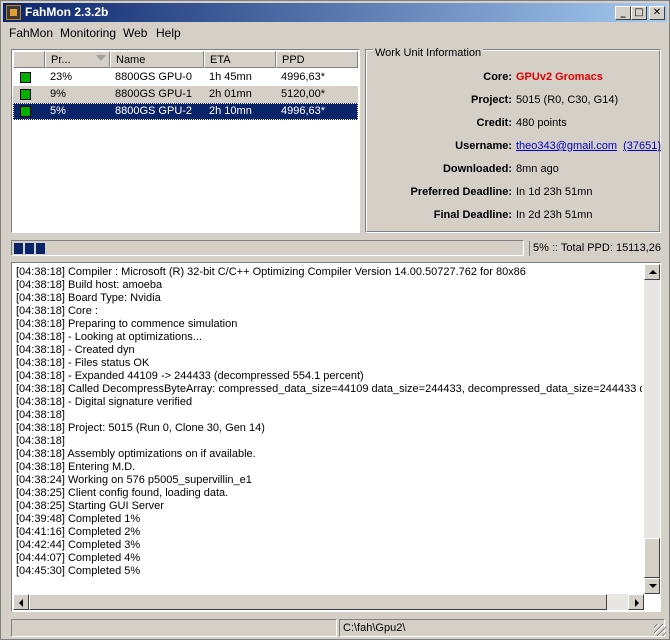 The height and width of the screenshot is (640, 670). What do you see at coordinates (21, 602) in the screenshot?
I see `scroll-left-button` at bounding box center [21, 602].